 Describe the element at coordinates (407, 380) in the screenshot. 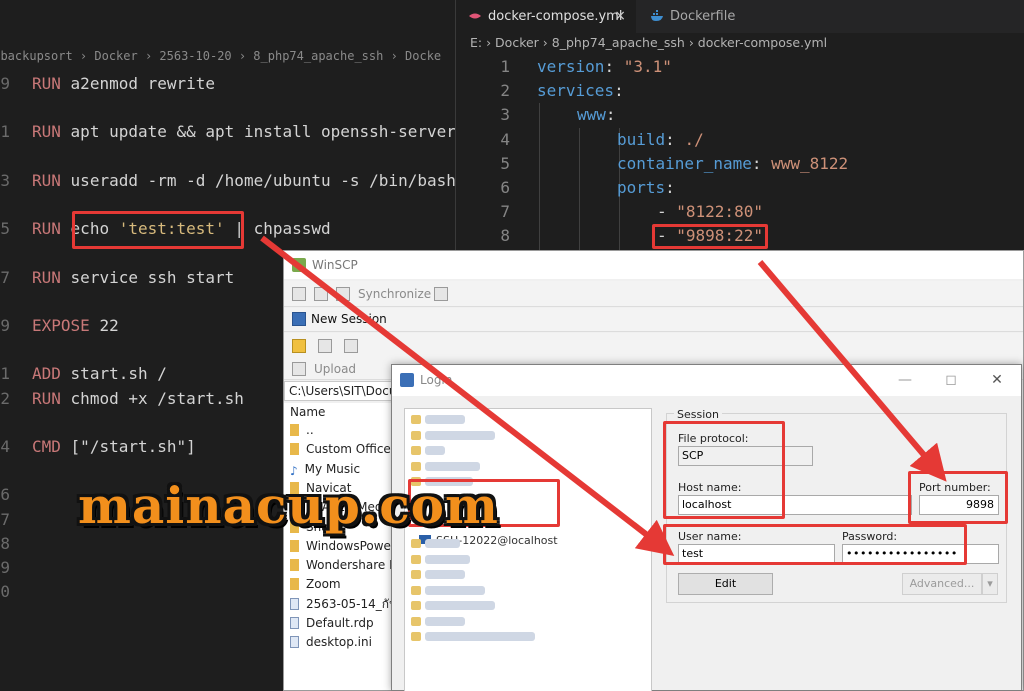

I see `login-app-icon` at that location.